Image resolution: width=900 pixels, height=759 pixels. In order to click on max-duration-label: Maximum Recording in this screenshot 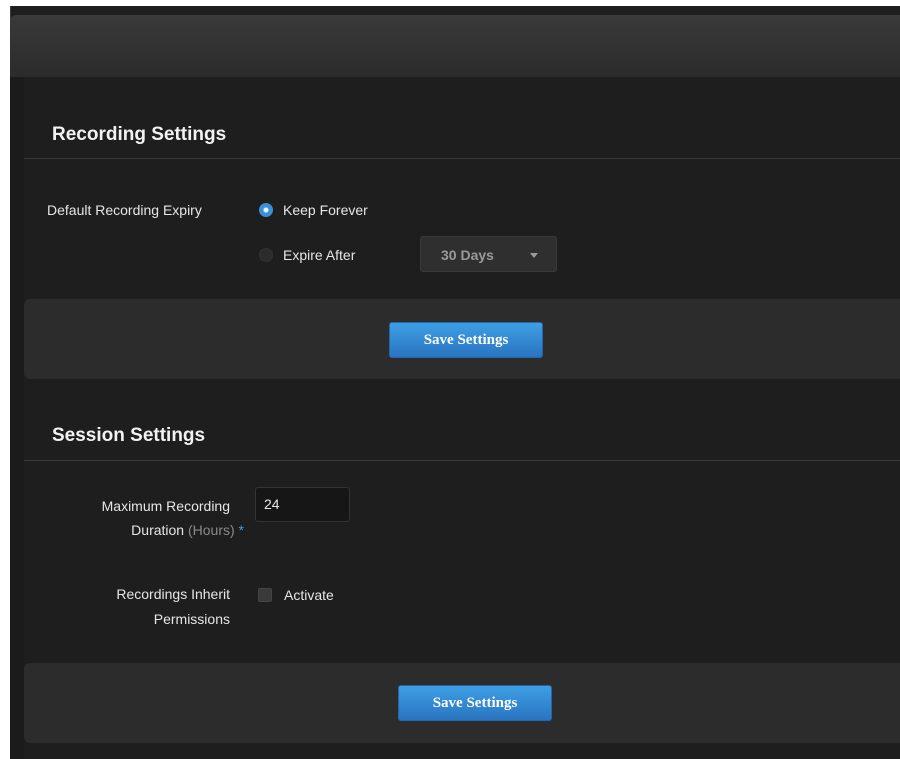, I will do `click(135, 506)`.